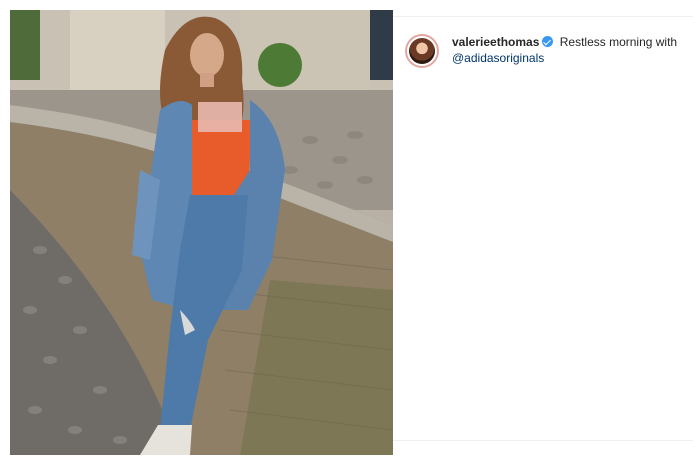 The height and width of the screenshot is (465, 700). I want to click on avatar, so click(422, 51).